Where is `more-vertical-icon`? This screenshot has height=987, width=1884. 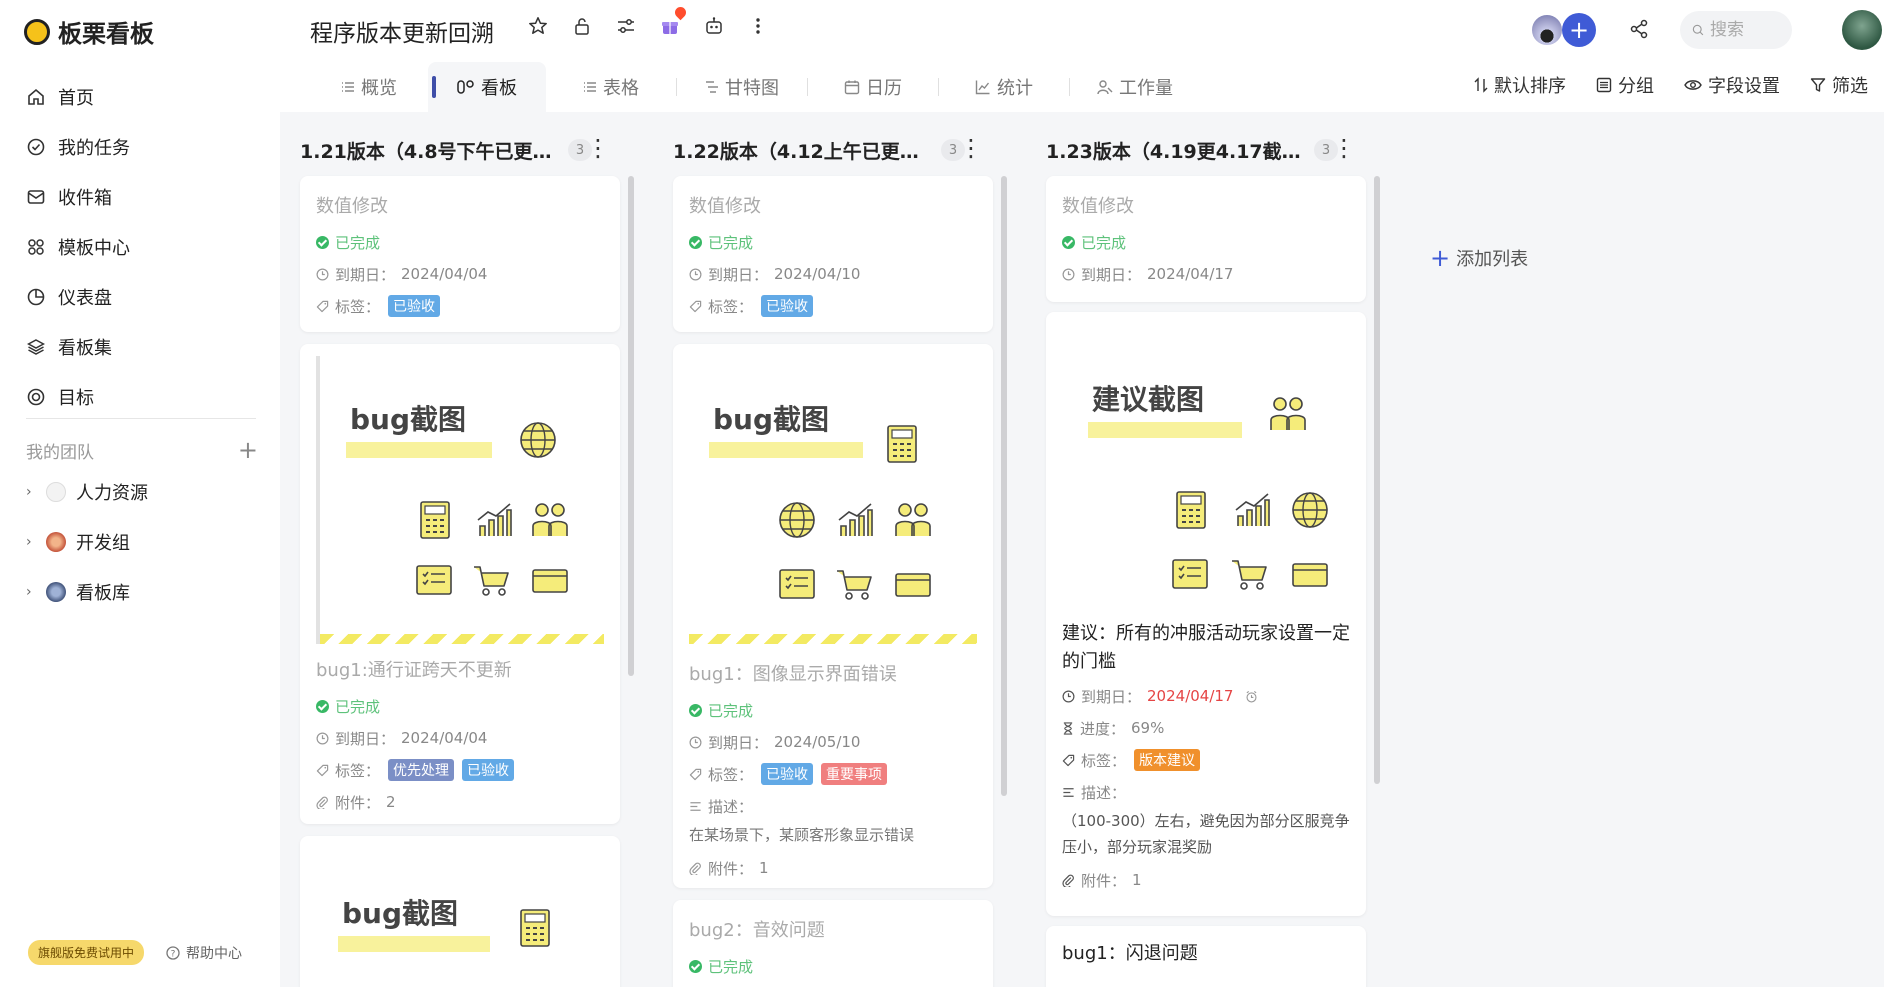 more-vertical-icon is located at coordinates (758, 26).